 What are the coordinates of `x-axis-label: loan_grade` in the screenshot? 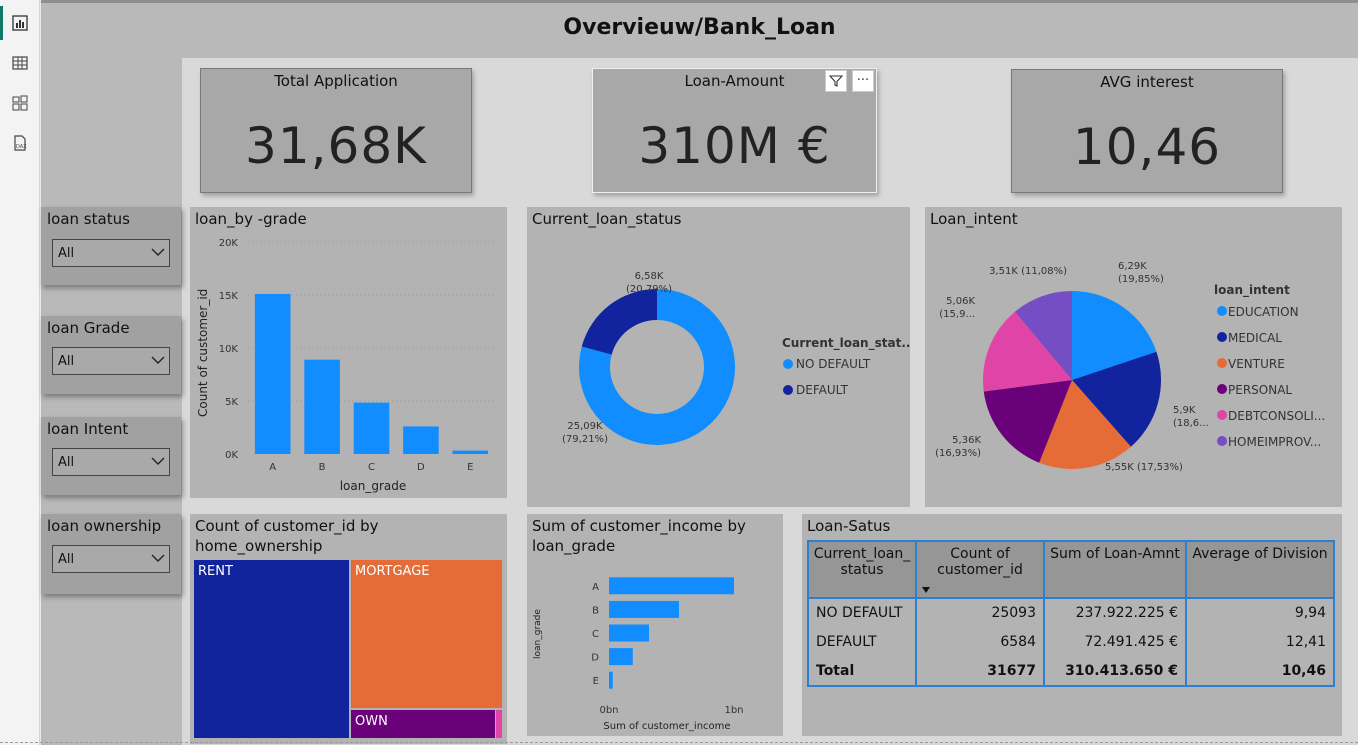 It's located at (373, 486).